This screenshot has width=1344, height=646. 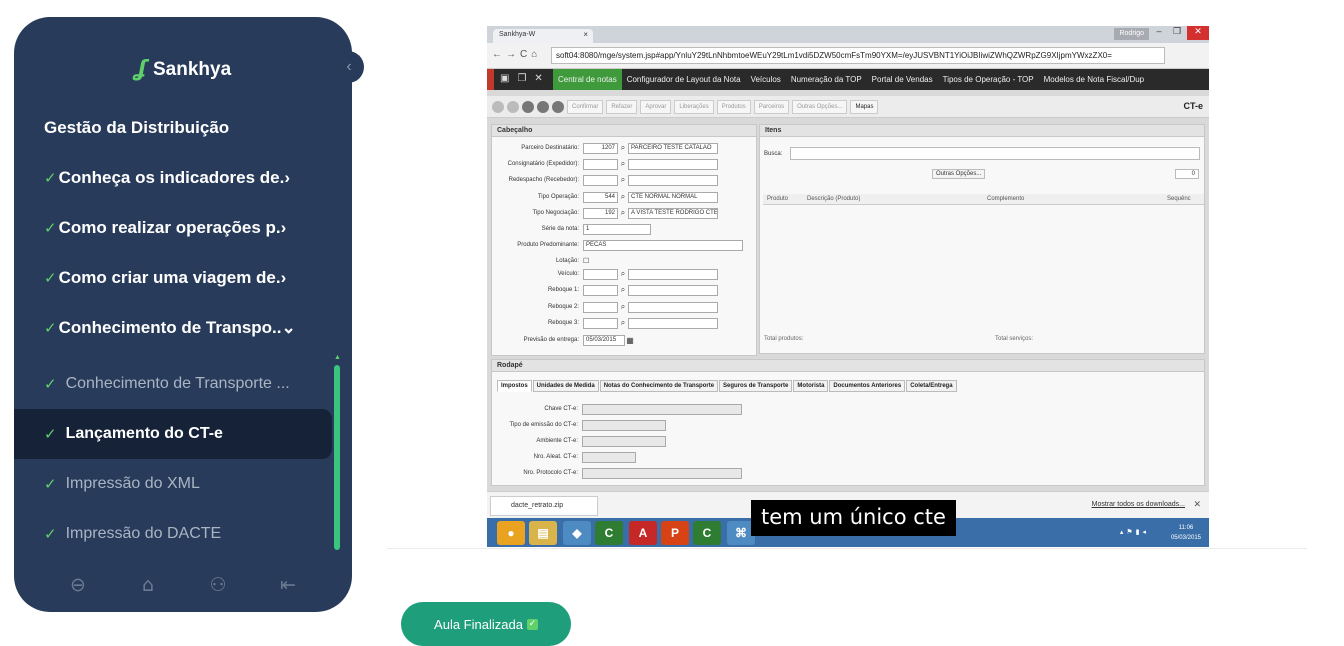 I want to click on module-item-expanded: ✓ Conhecimento de Transpo..⌄, so click(x=170, y=328).